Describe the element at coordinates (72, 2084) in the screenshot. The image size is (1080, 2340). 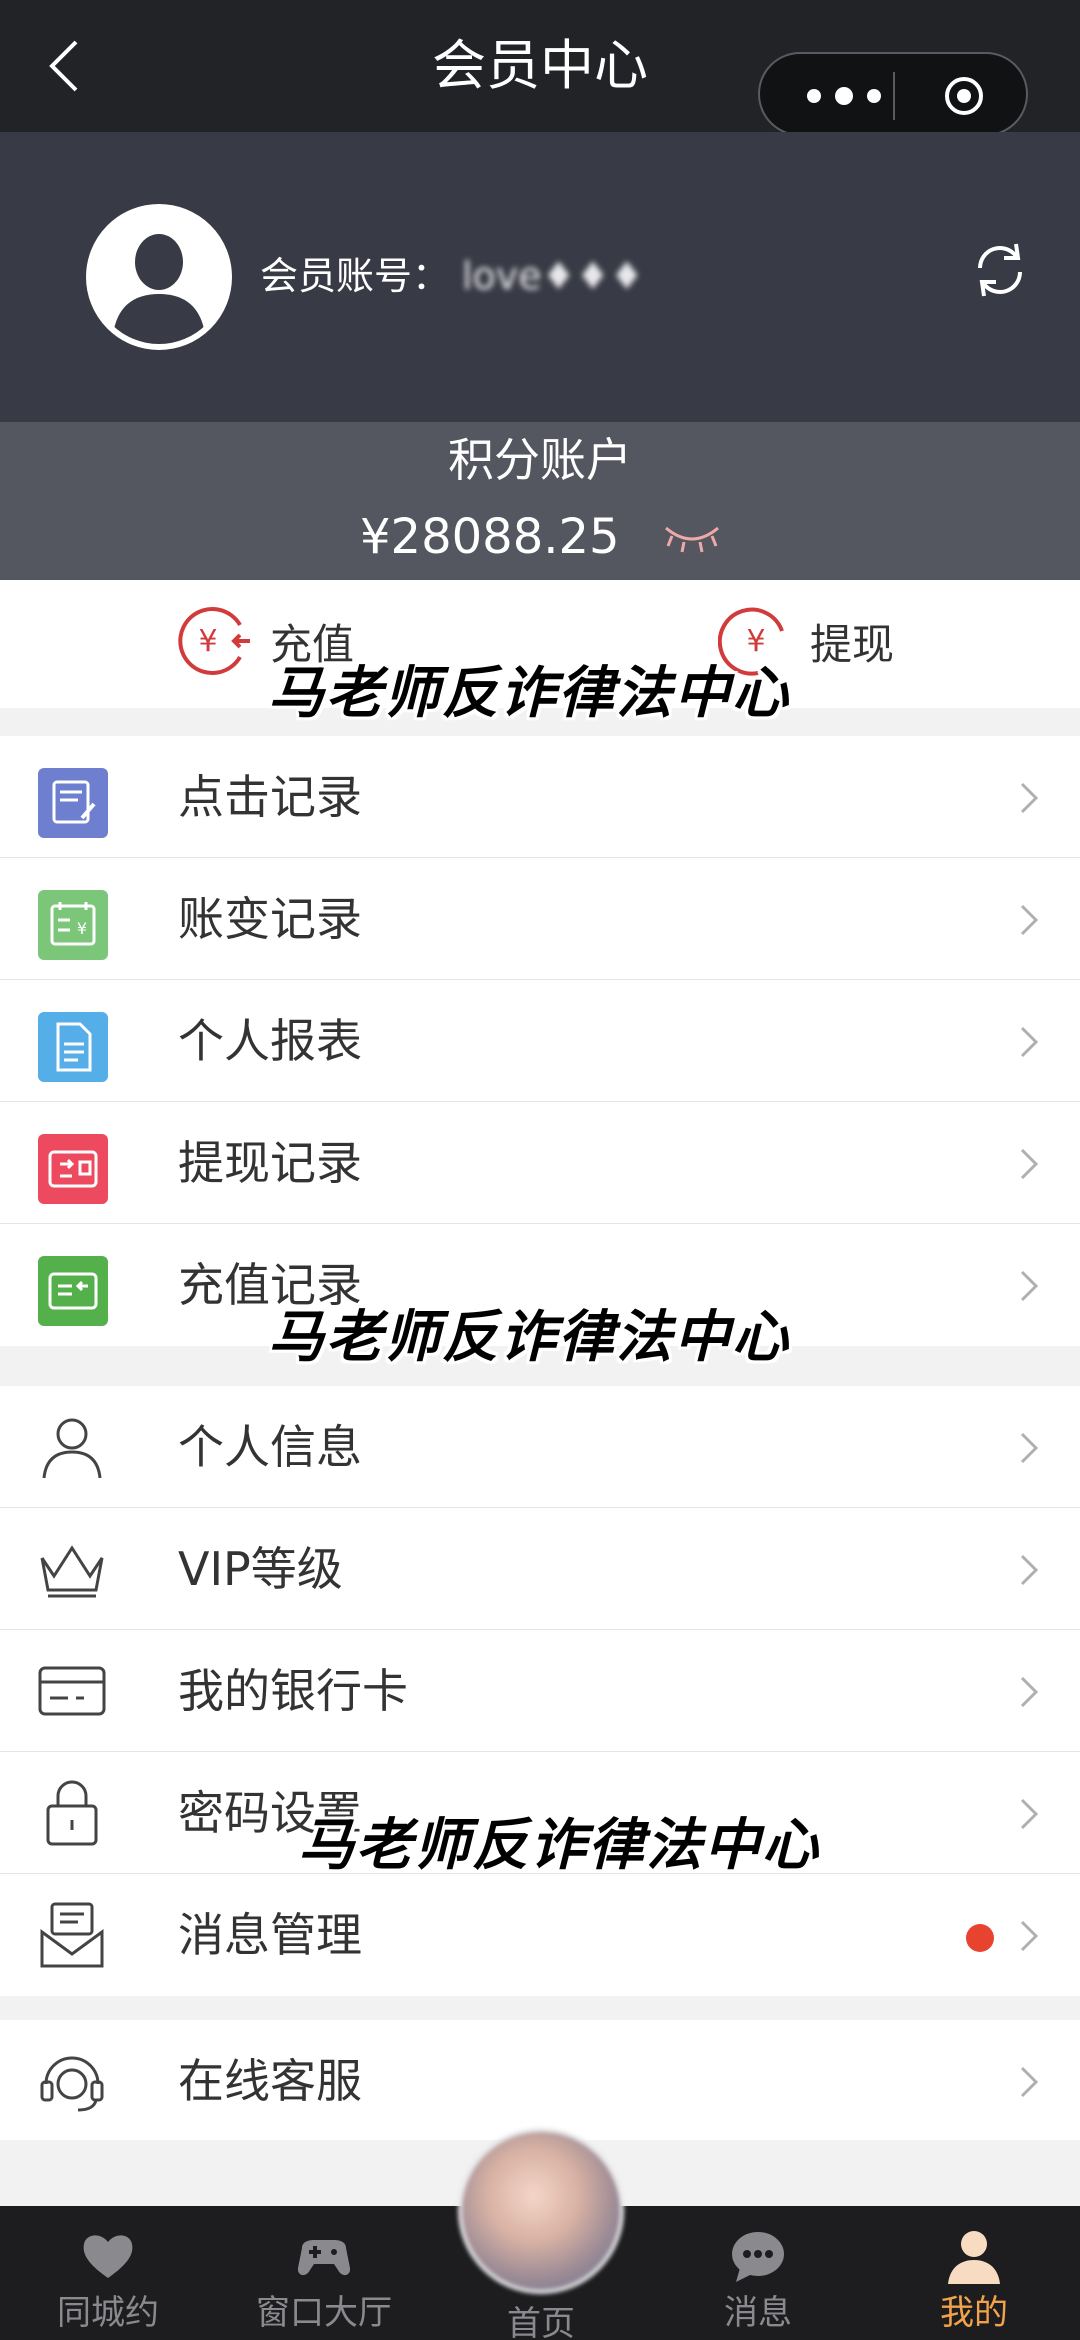
I see `headset-icon` at that location.